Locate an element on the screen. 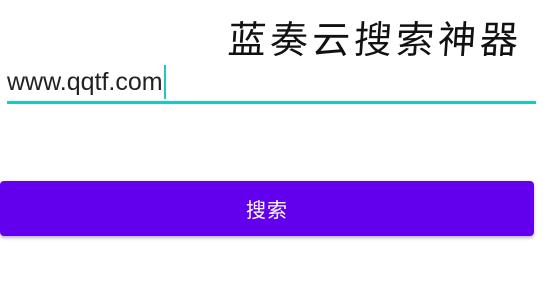 This screenshot has width=543, height=299. search-input: www.qqtf.com is located at coordinates (86, 82).